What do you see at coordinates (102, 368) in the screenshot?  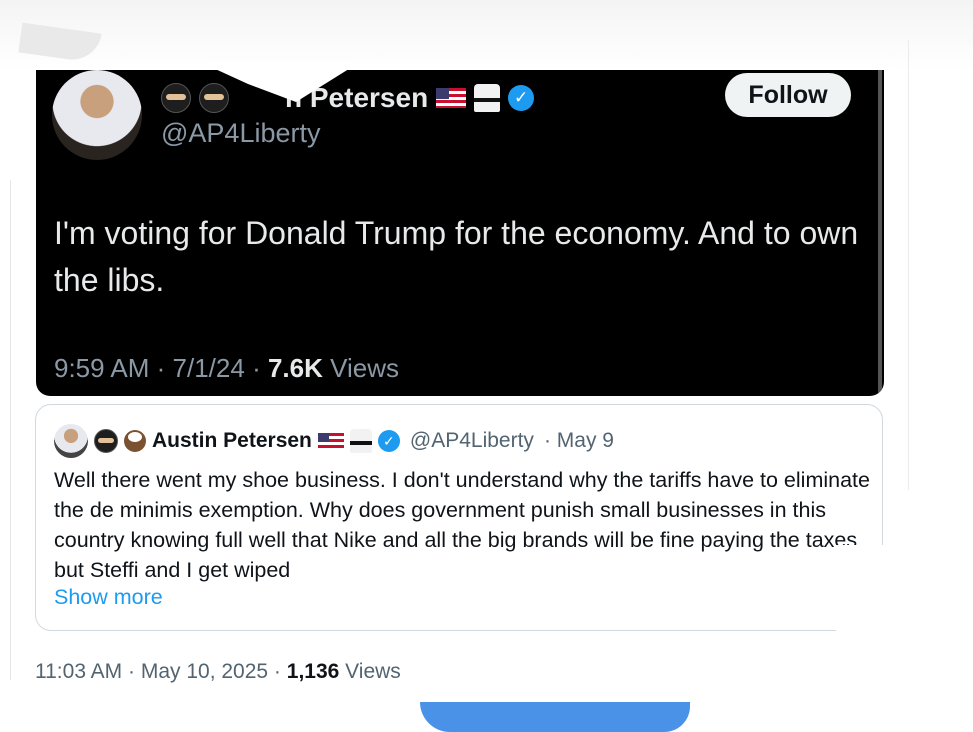 I see `embedded-time: 9:59 AM` at bounding box center [102, 368].